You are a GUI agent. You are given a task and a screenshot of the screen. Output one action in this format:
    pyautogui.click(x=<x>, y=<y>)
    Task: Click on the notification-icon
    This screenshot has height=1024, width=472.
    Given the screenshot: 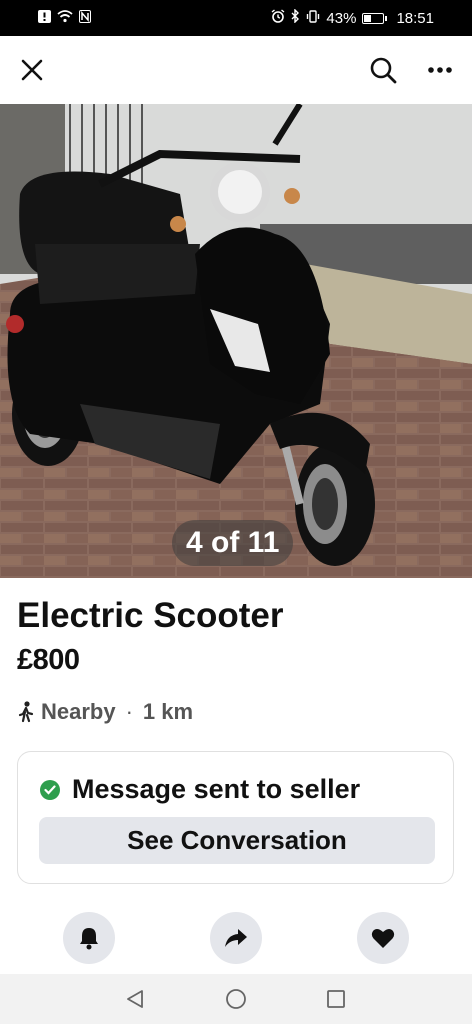 What is the action you would take?
    pyautogui.click(x=44, y=18)
    